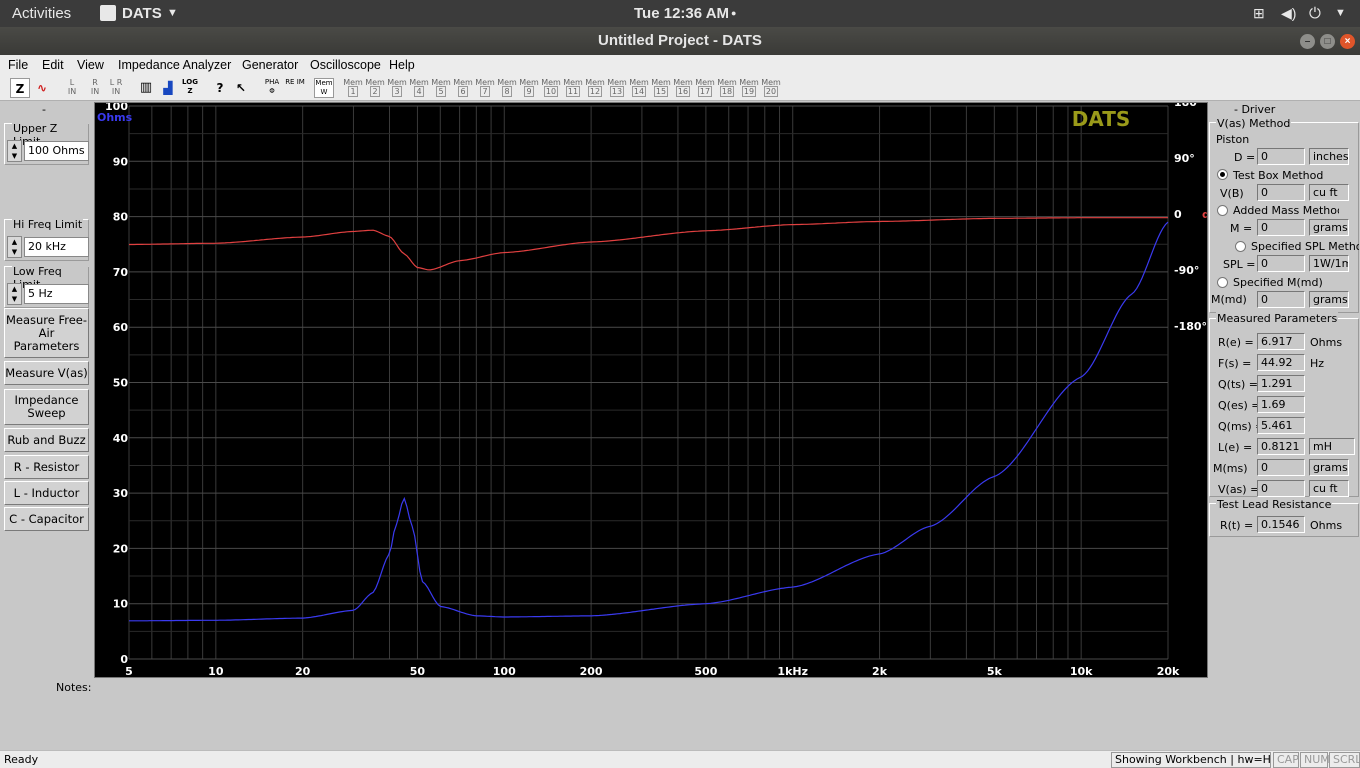 The image size is (1360, 768). I want to click on specified-spl-radio, so click(1240, 246).